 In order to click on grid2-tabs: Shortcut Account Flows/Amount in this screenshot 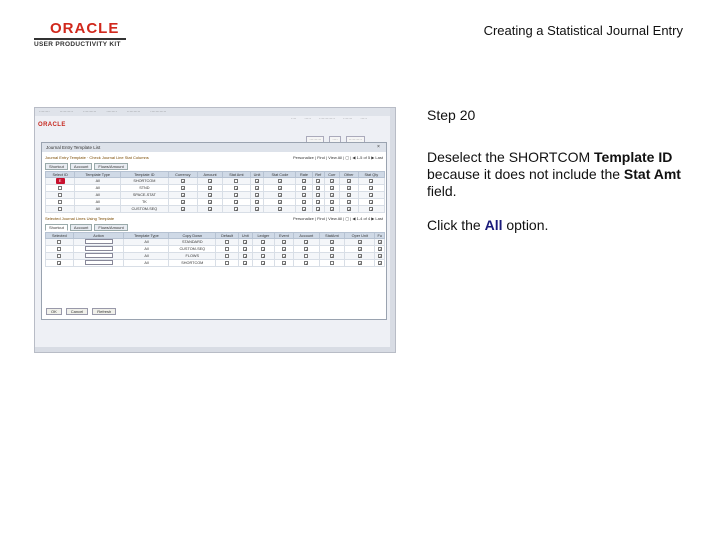, I will do `click(214, 227)`.